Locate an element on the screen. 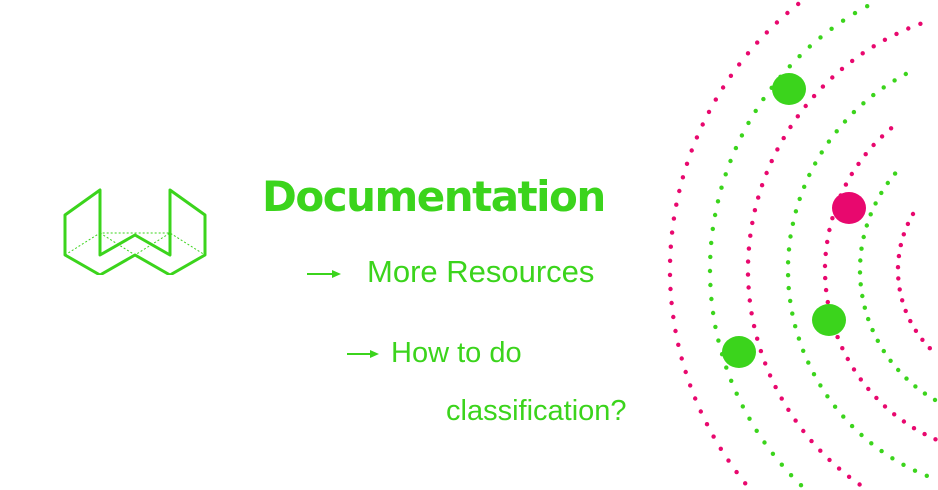  planet-pink is located at coordinates (849, 208).